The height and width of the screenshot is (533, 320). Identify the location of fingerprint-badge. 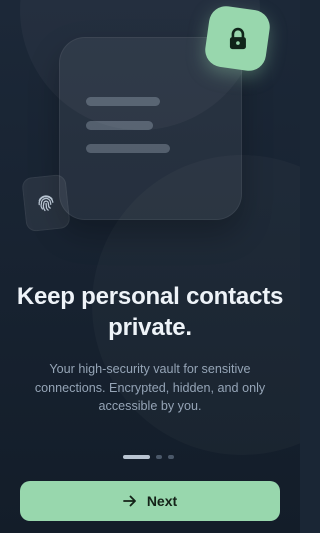
(46, 203).